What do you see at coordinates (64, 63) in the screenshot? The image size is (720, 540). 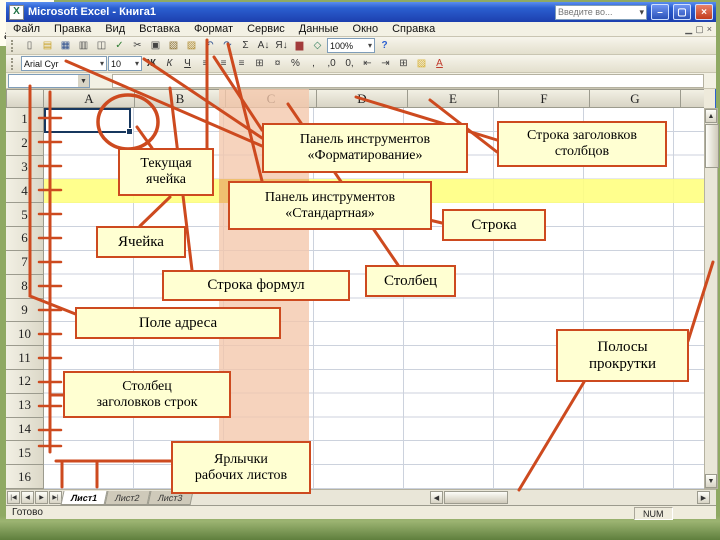 I see `font-name-dropdown: Arial Cyr ▾` at bounding box center [64, 63].